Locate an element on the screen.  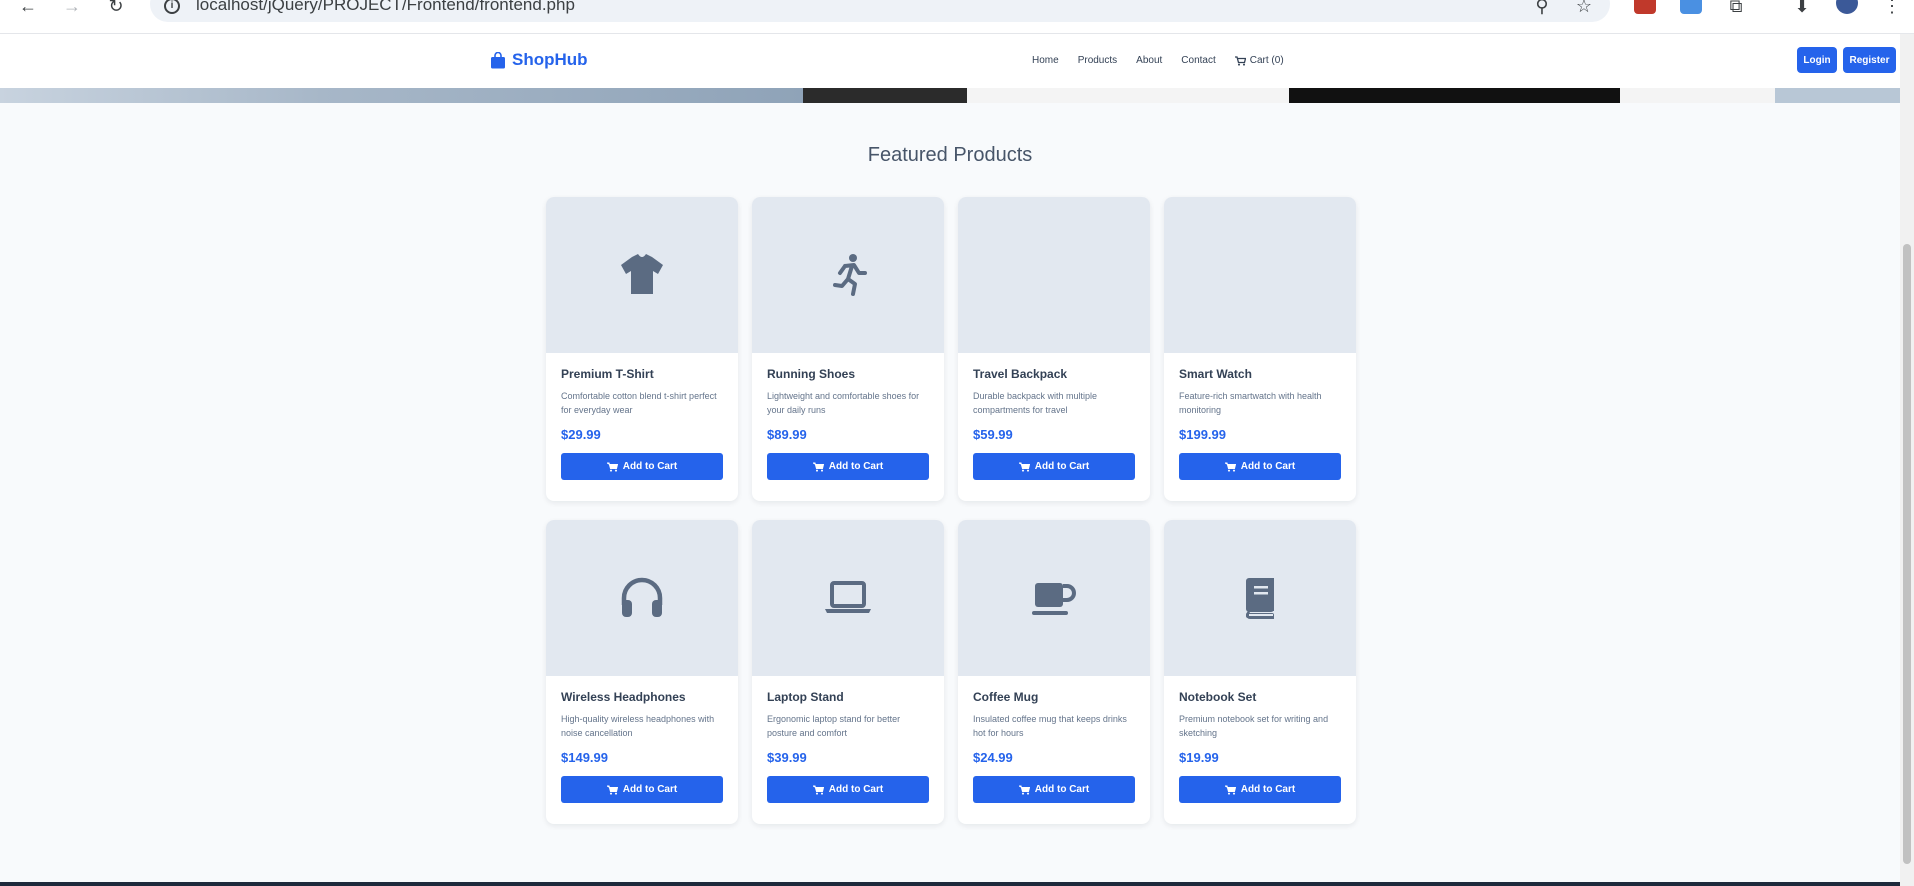
product-price: $19.99 is located at coordinates (1199, 757).